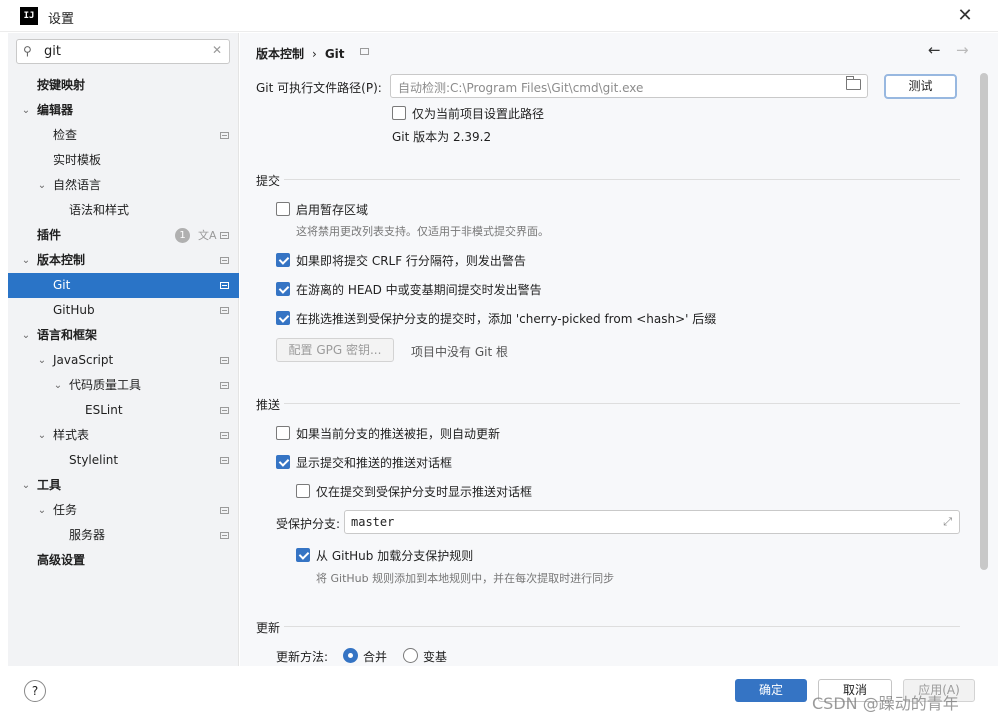  Describe the element at coordinates (334, 54) in the screenshot. I see `breadcrumb-current: Git` at that location.